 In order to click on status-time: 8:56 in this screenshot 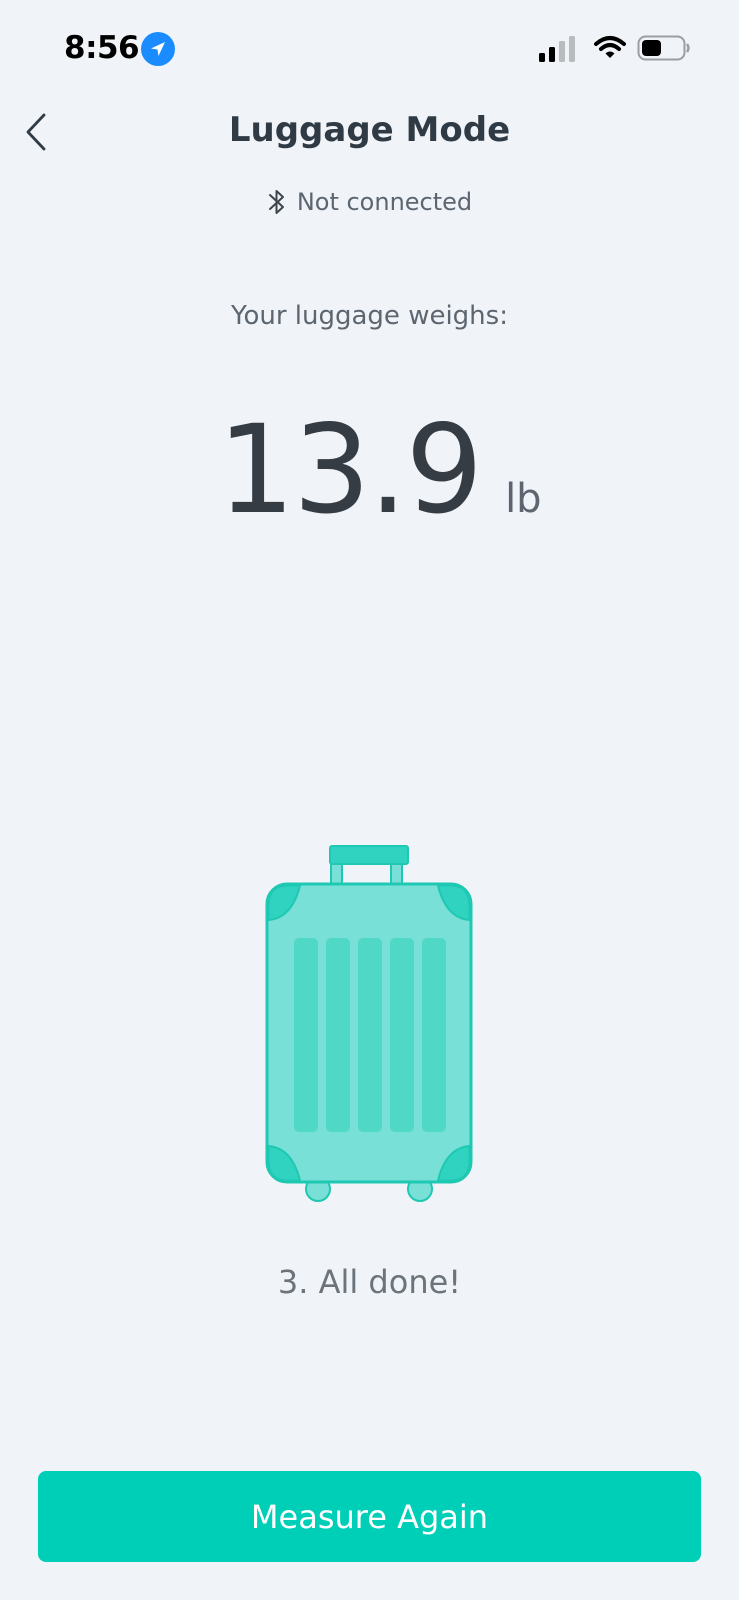, I will do `click(102, 48)`.